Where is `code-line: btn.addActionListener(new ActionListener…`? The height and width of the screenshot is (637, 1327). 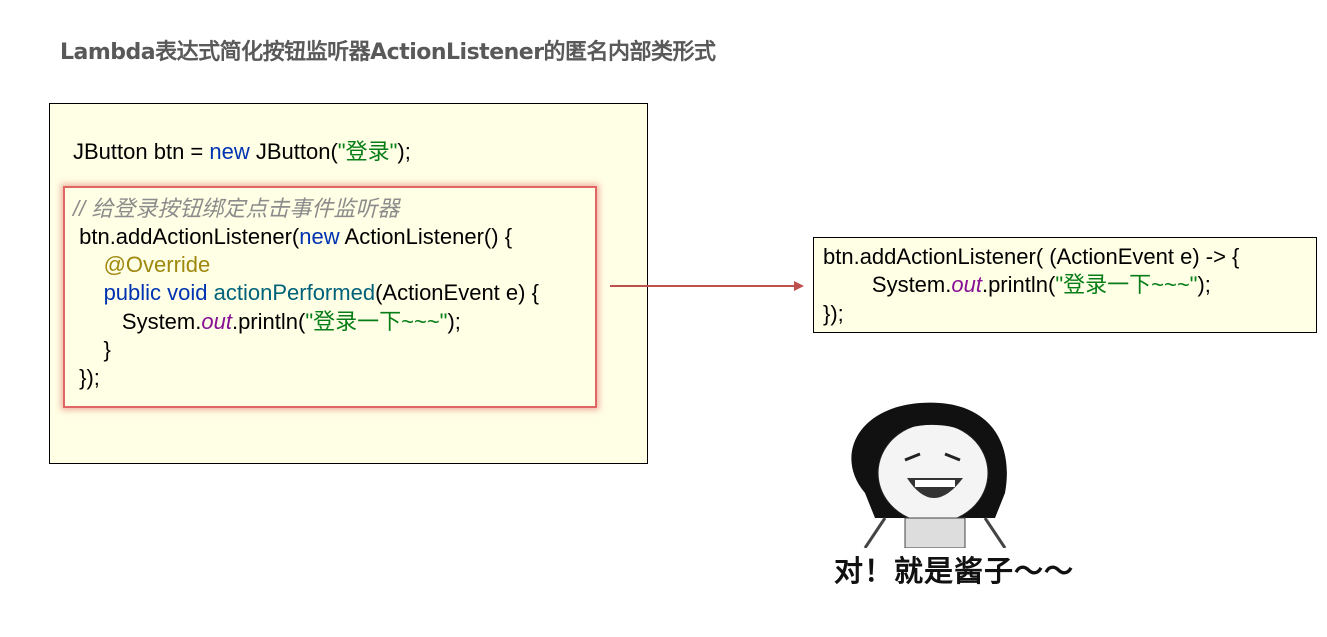 code-line: btn.addActionListener(new ActionListener… is located at coordinates (306, 237).